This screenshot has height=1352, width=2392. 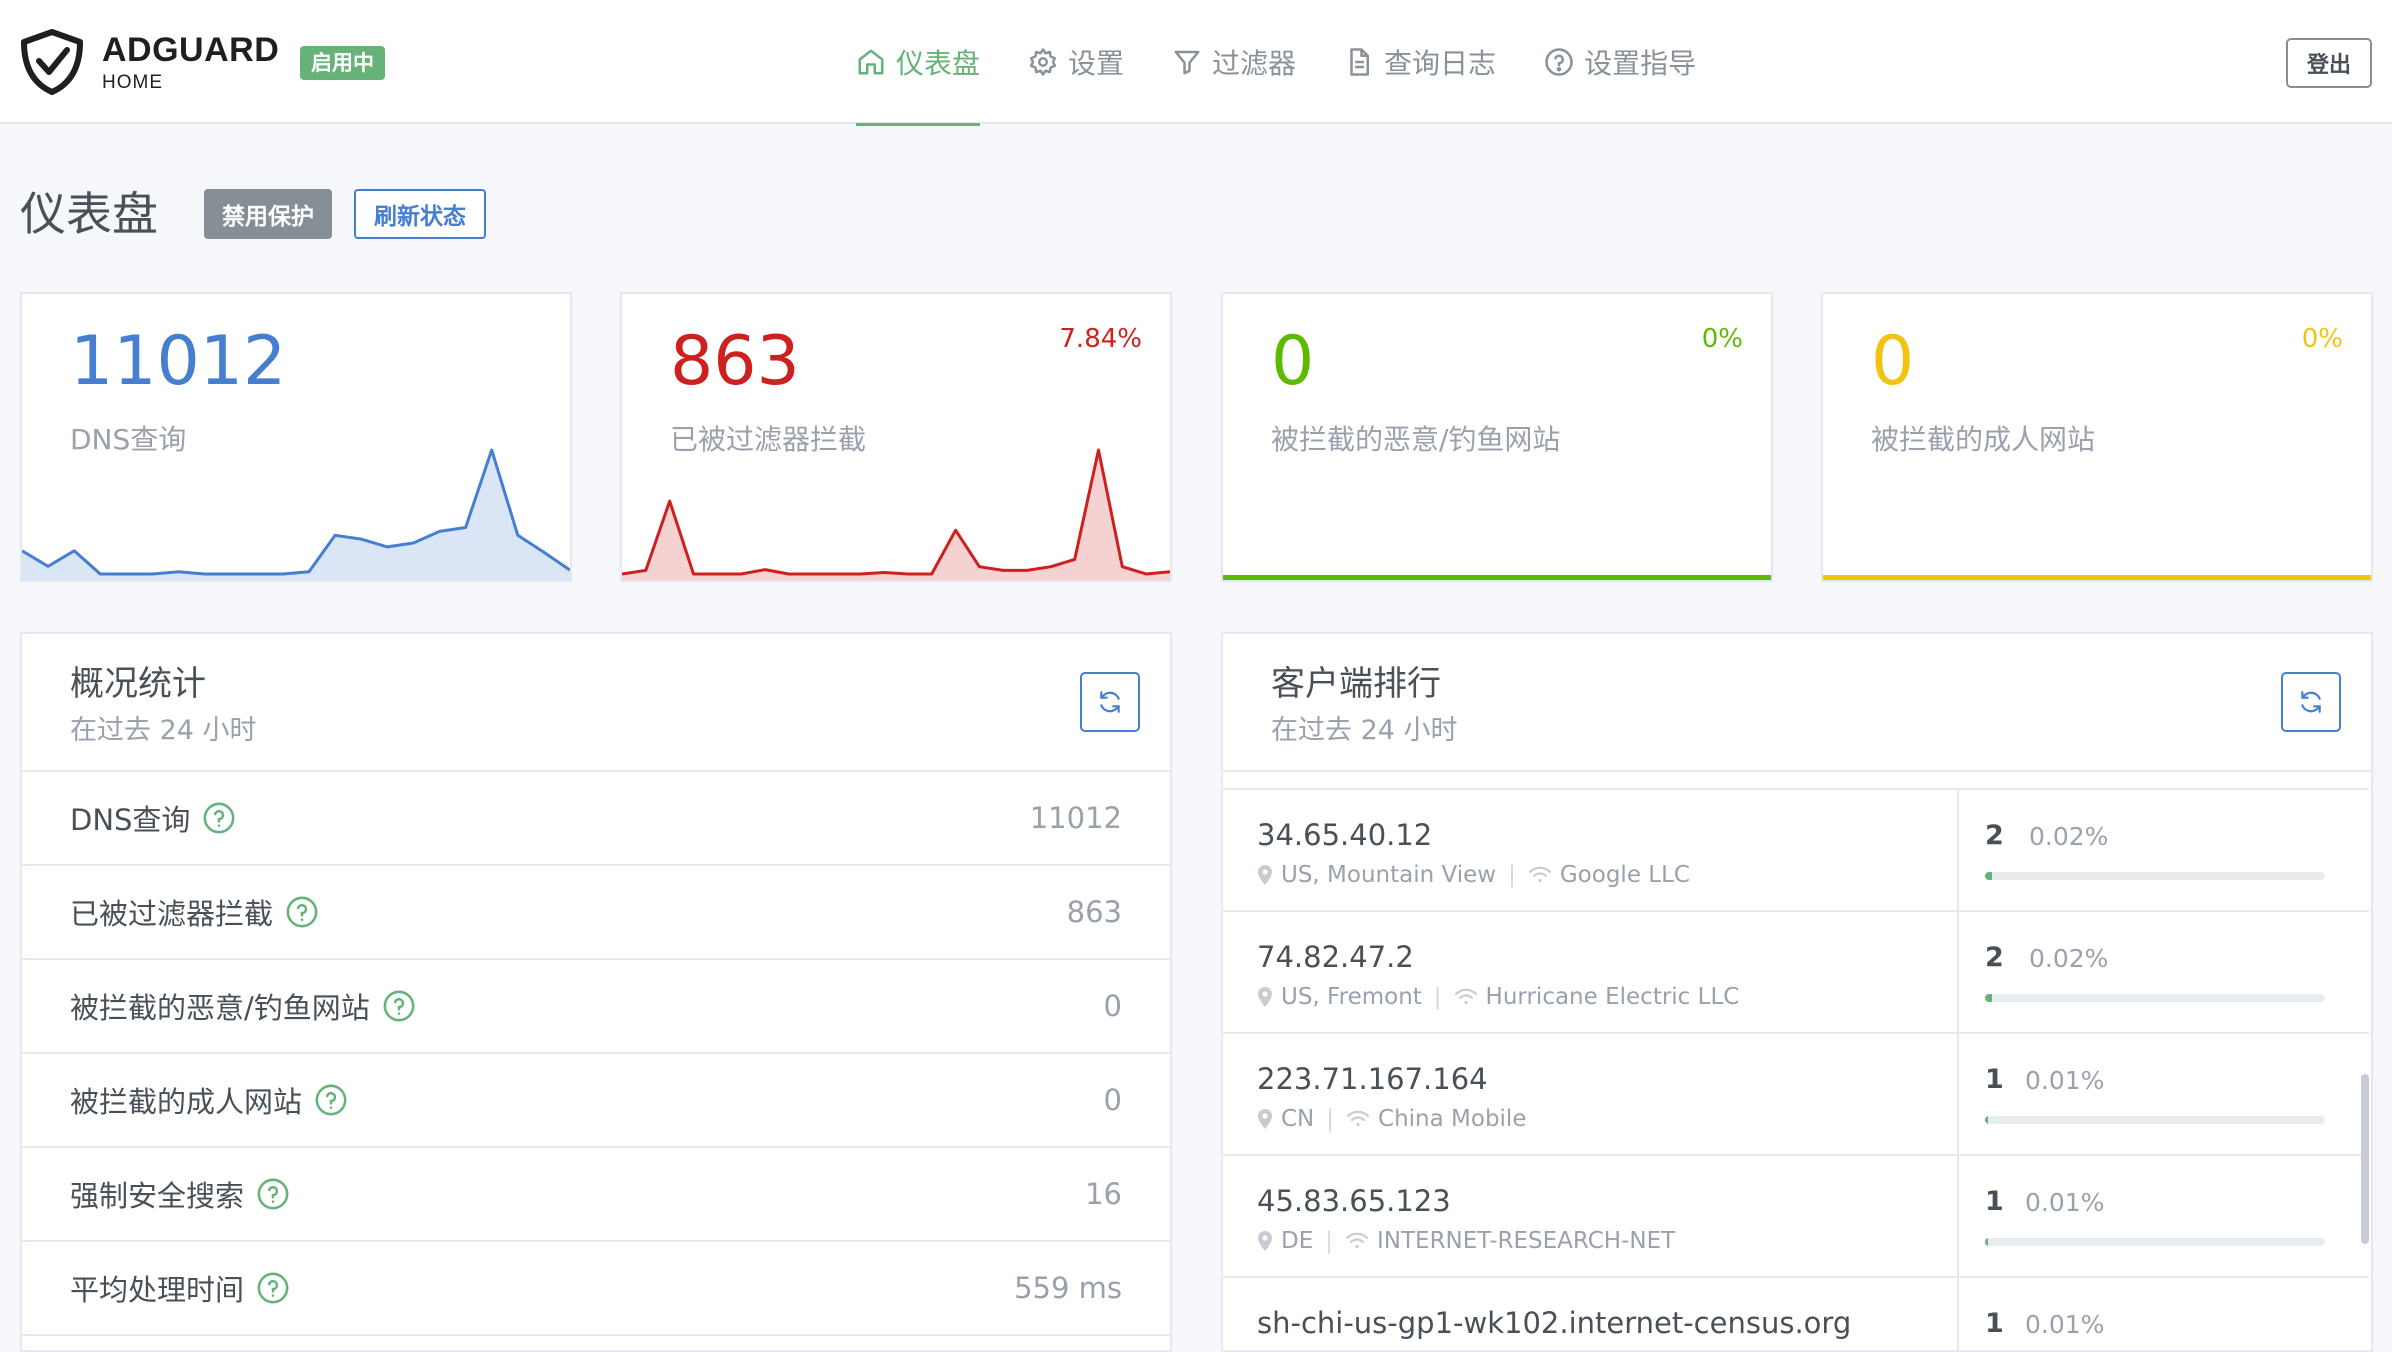 I want to click on summary-row-avg-processing-time: 平均处理时间 559 ms, so click(x=596, y=1289).